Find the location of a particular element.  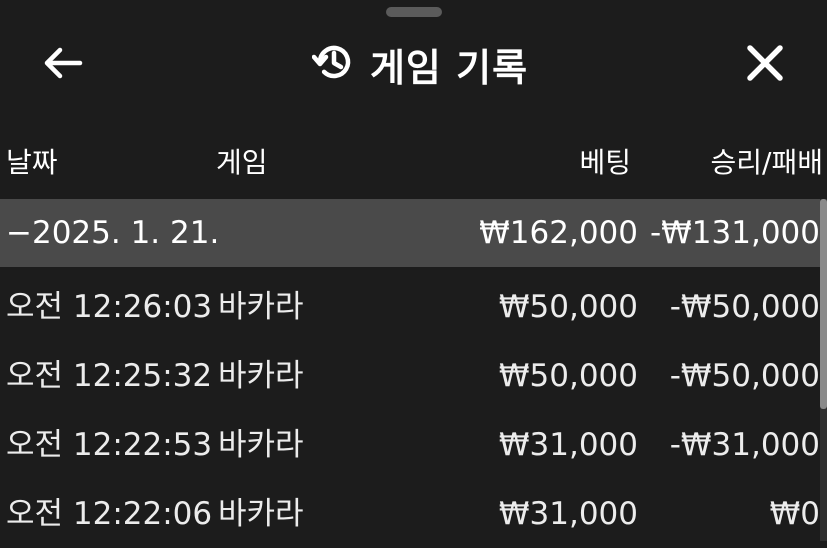

close-icon is located at coordinates (765, 65).